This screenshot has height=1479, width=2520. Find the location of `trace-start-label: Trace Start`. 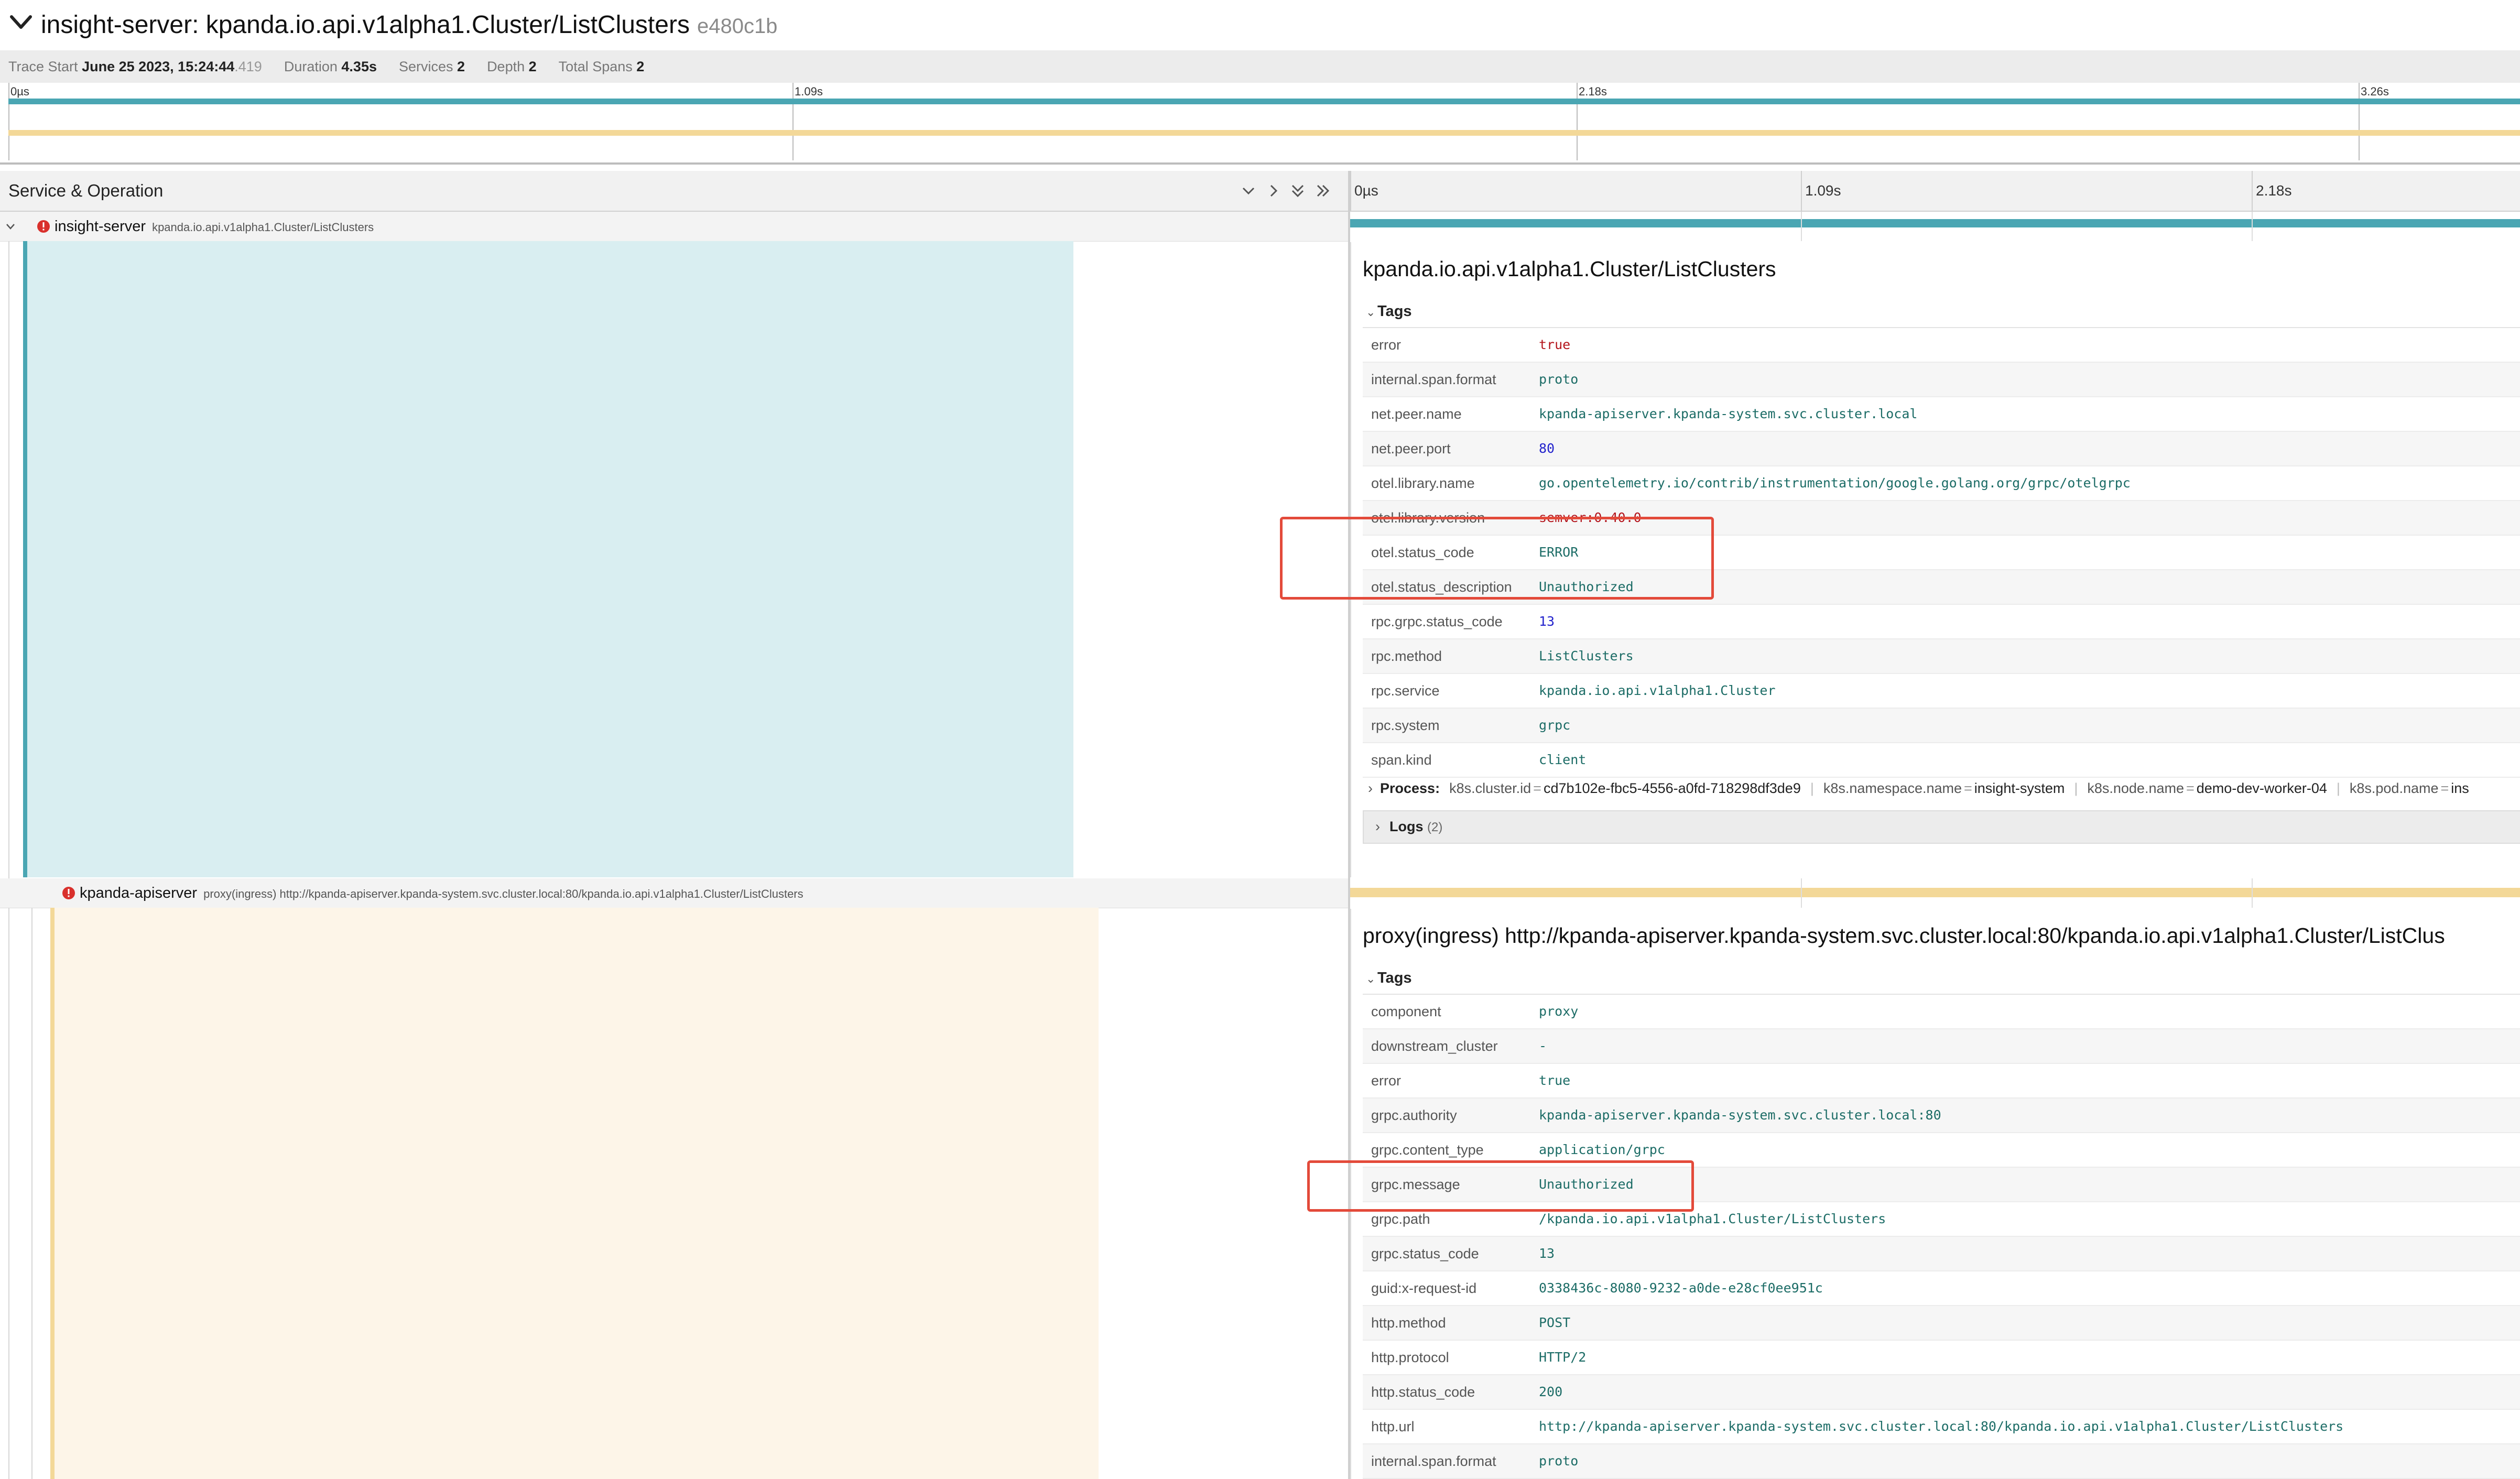

trace-start-label: Trace Start is located at coordinates (43, 66).